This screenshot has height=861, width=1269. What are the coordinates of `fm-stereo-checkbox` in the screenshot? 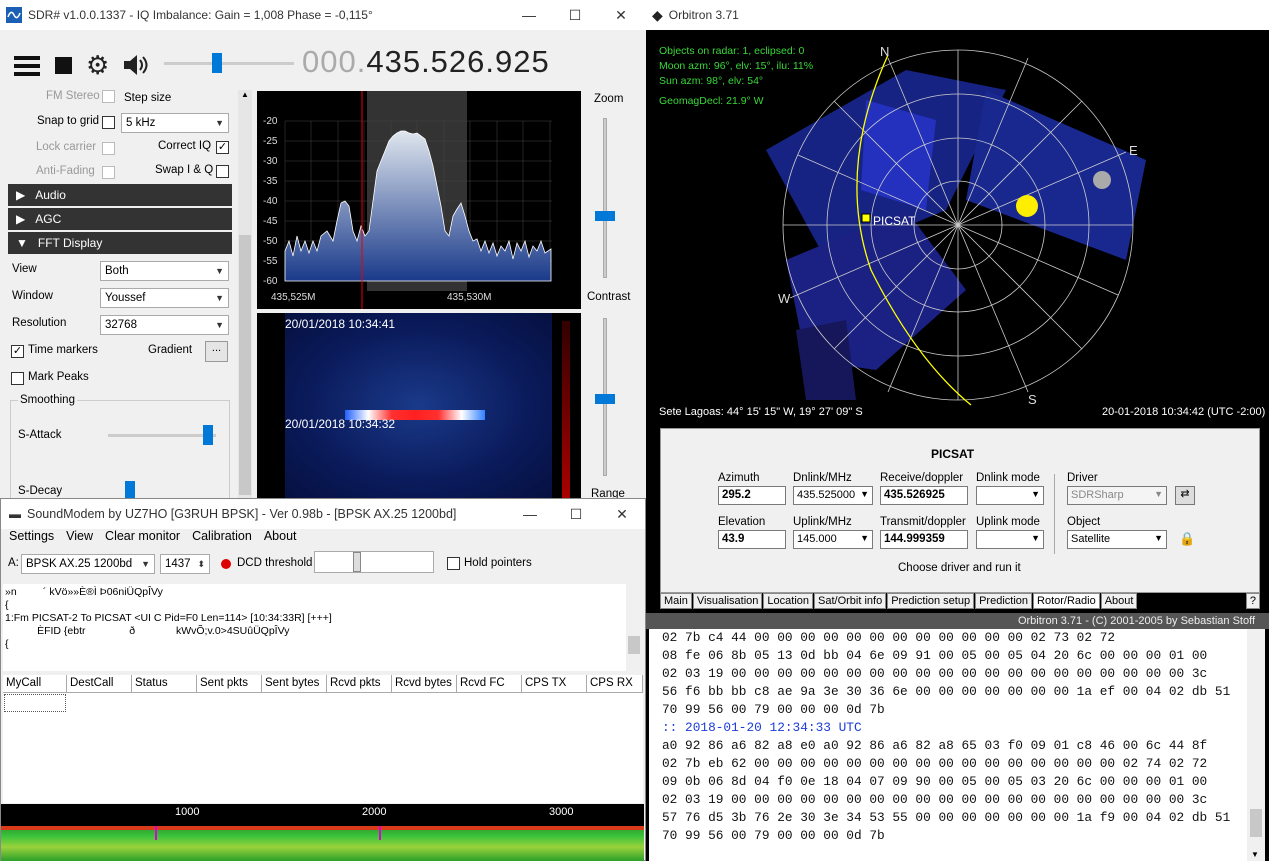 It's located at (108, 96).